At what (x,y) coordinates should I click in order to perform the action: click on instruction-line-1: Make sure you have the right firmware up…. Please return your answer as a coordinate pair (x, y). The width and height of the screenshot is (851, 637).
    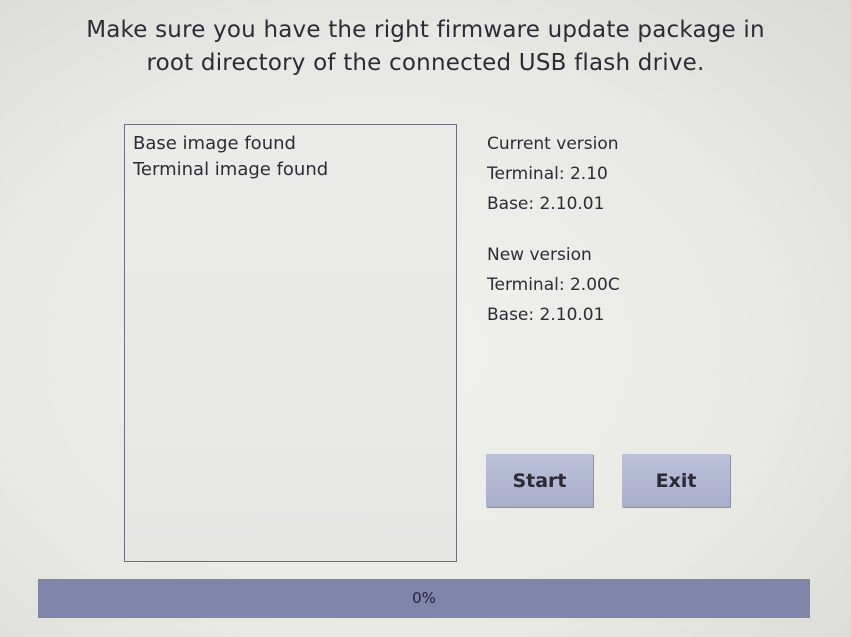
    Looking at the image, I should click on (425, 30).